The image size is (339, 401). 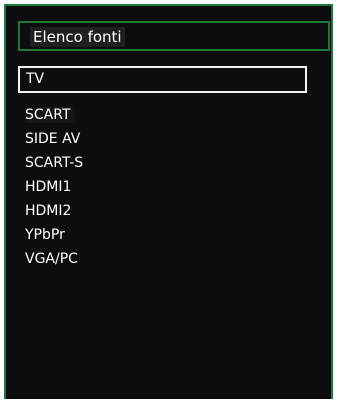 What do you see at coordinates (50, 115) in the screenshot?
I see `source-item-label: SCART` at bounding box center [50, 115].